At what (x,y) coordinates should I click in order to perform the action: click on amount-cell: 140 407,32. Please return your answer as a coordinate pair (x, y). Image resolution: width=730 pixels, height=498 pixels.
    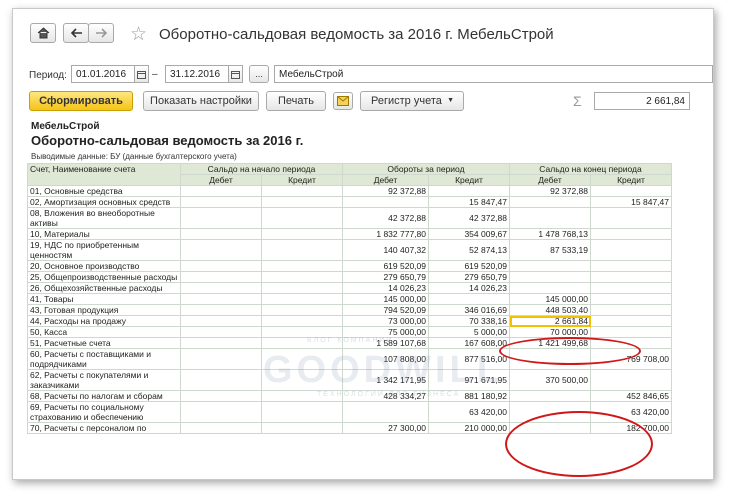
    Looking at the image, I should click on (385, 250).